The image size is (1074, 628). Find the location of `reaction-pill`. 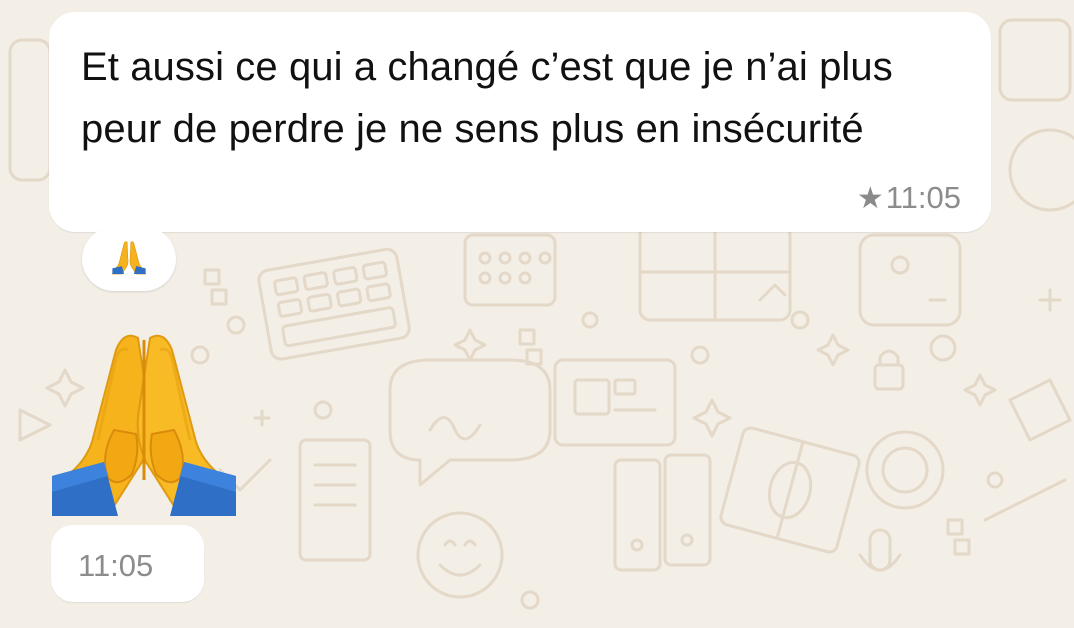

reaction-pill is located at coordinates (129, 259).